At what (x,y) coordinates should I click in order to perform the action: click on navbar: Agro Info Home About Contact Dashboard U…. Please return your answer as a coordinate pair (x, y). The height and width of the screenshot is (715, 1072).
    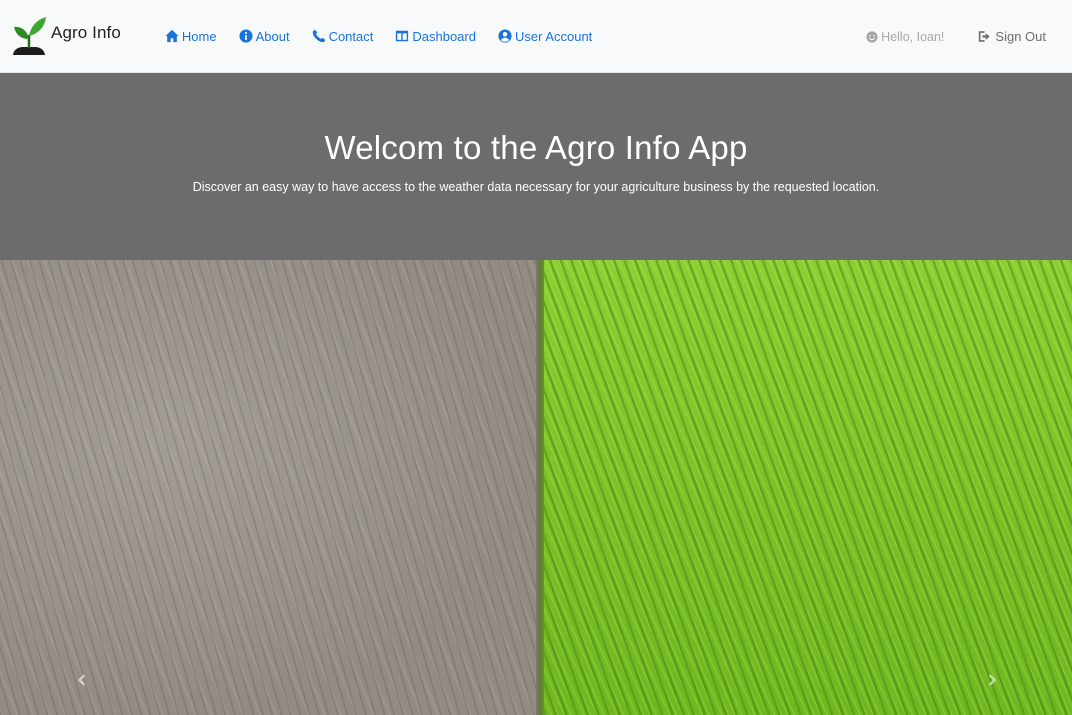
    Looking at the image, I should click on (536, 36).